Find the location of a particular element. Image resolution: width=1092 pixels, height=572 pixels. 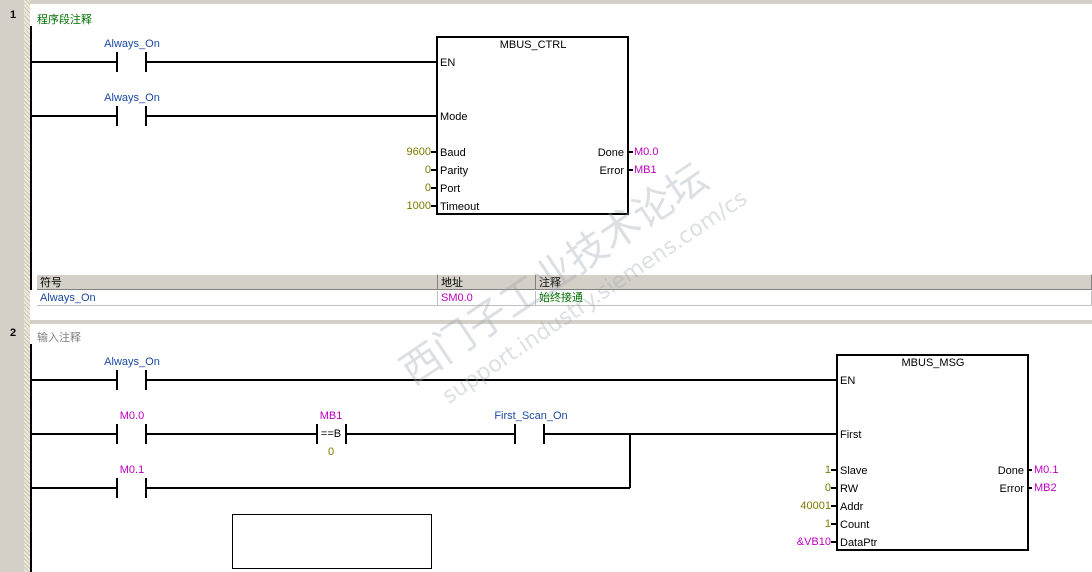

pin-dataptr: DataPtr is located at coordinates (859, 543).